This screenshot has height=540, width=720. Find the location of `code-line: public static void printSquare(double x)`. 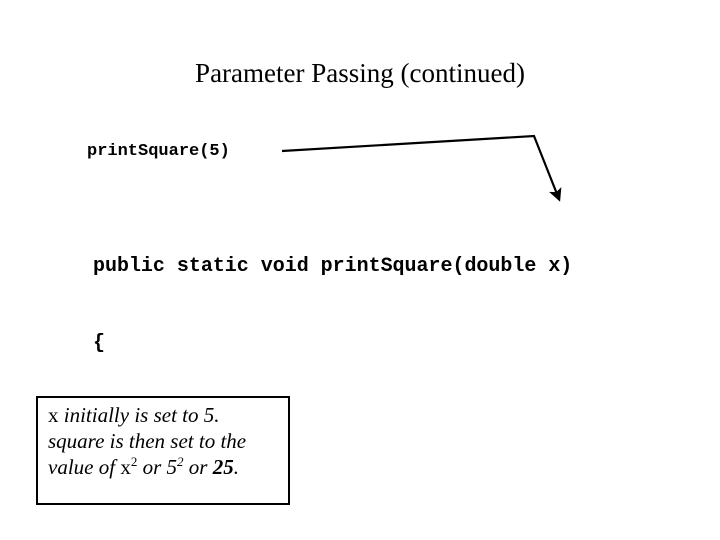

code-line: public static void printSquare(double x) is located at coordinates (333, 266).